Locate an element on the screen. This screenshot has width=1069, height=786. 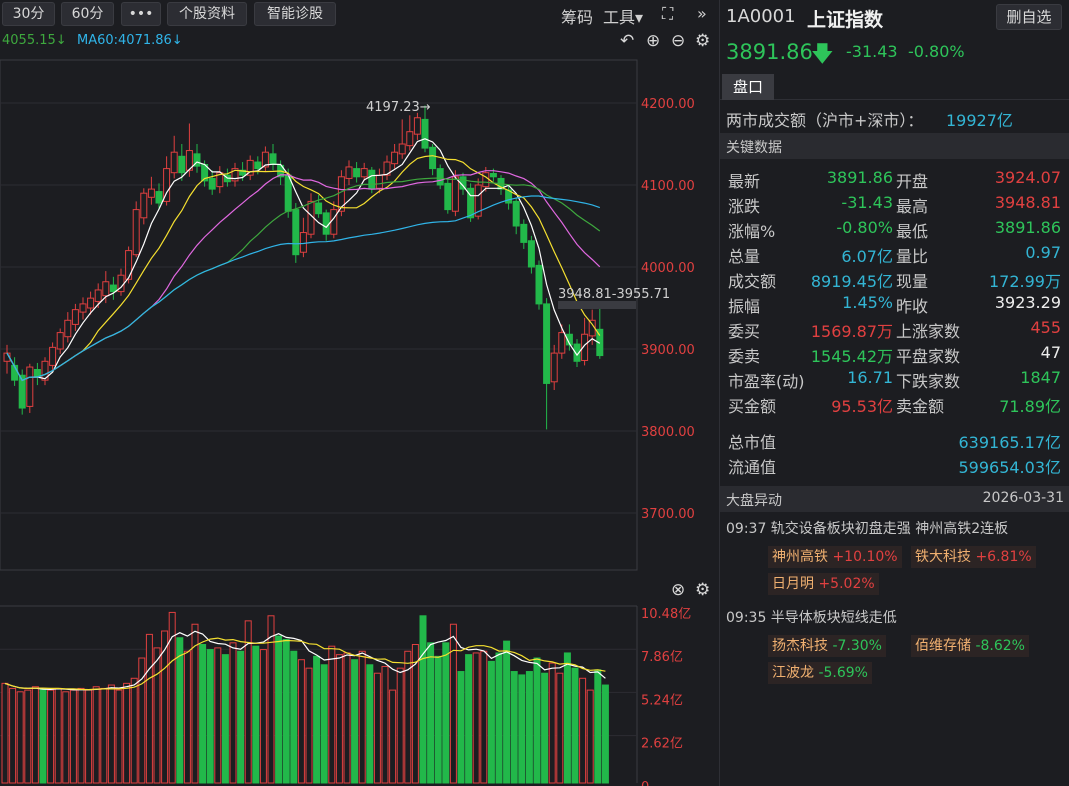
price-tick-label: 3900.00 is located at coordinates (668, 350).